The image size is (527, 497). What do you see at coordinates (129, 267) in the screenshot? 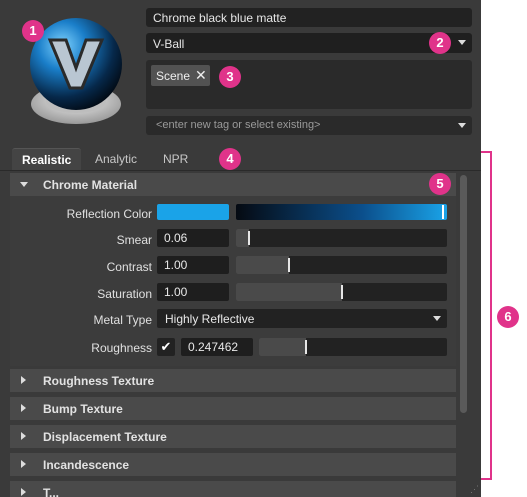
I see `contrast-label: Contrast` at bounding box center [129, 267].